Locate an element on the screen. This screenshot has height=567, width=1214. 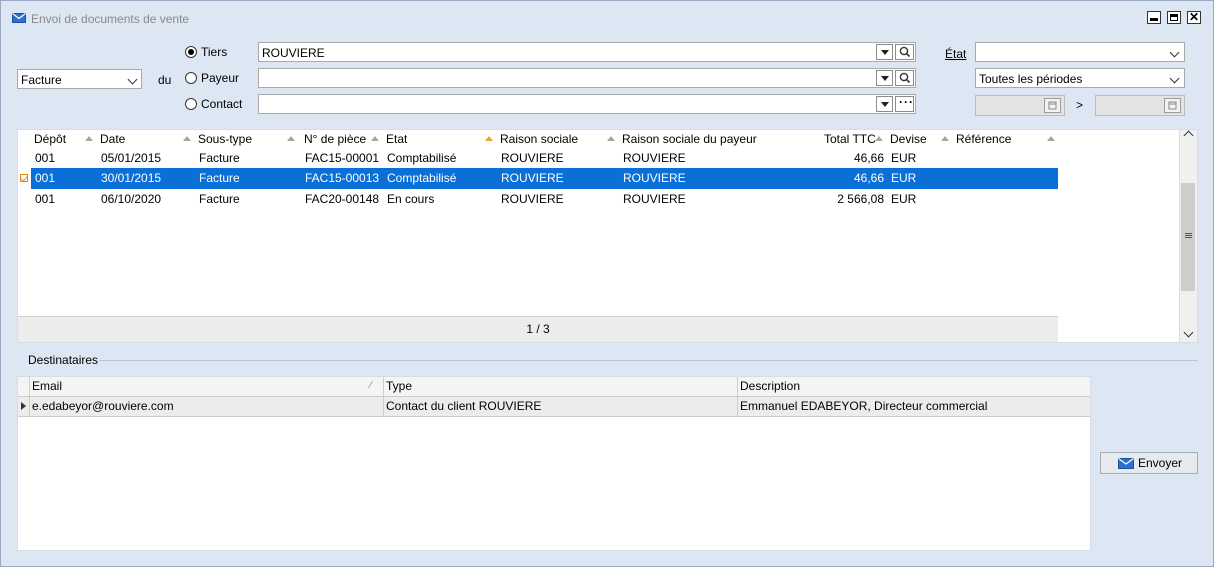
tiers-value: ROUVIERE is located at coordinates (293, 53).